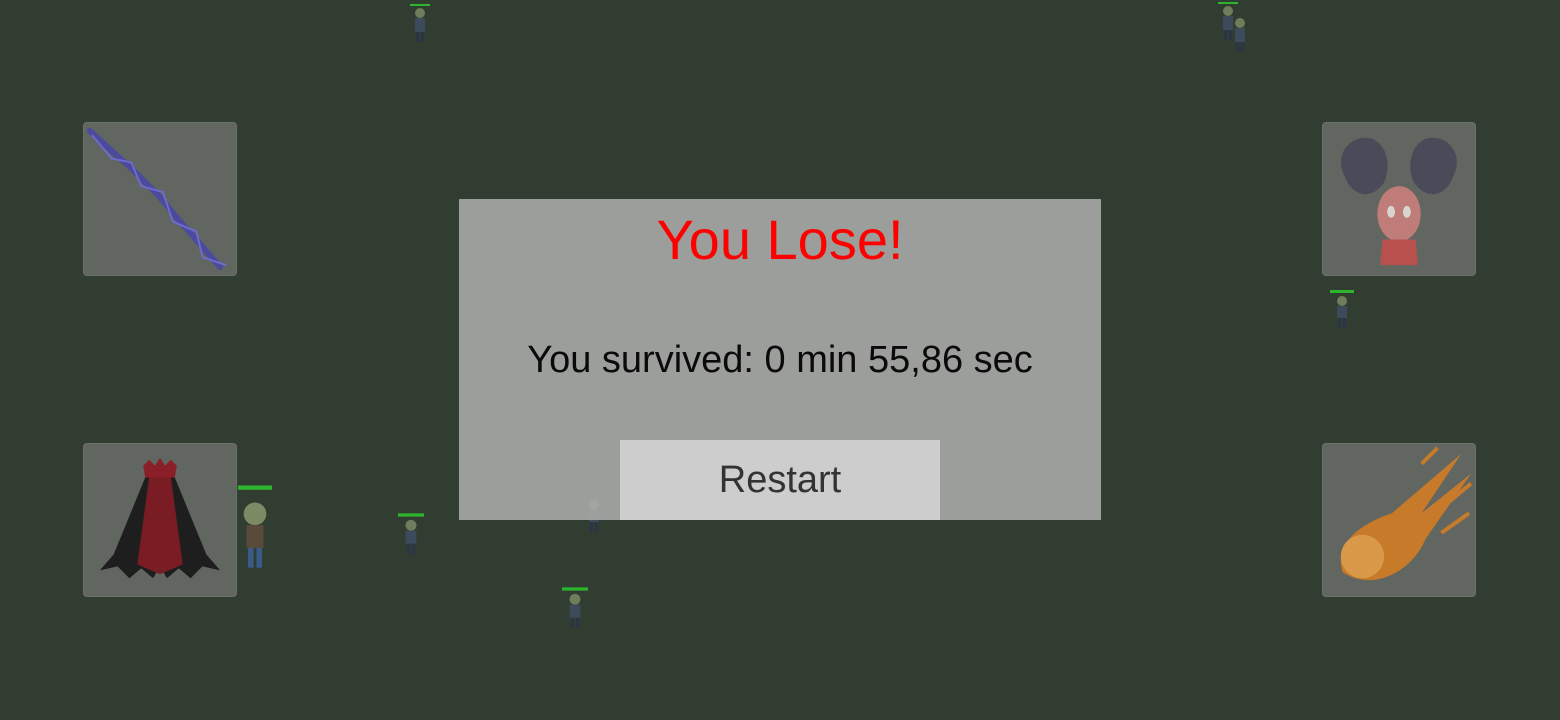 This screenshot has width=1560, height=720. I want to click on meteor-icon, so click(1399, 520).